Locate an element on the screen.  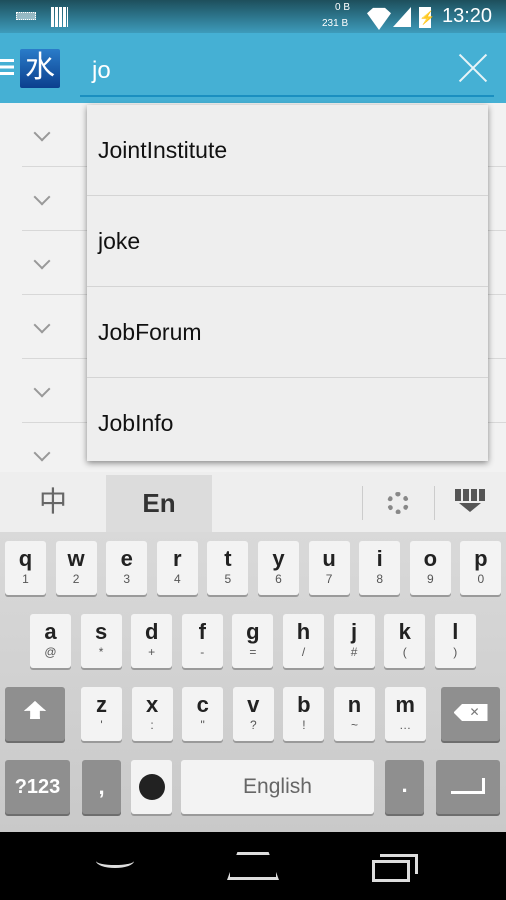
key-main-label: x is located at coordinates (152, 704).